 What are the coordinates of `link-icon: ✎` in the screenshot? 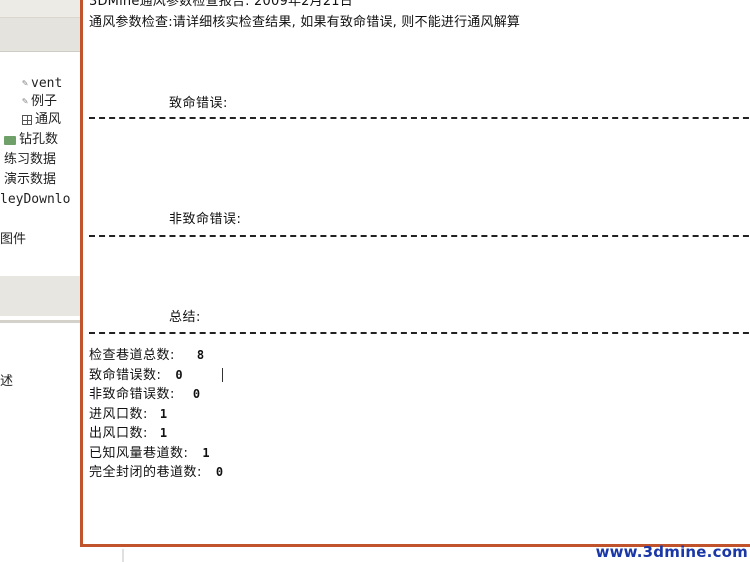 It's located at (25, 83).